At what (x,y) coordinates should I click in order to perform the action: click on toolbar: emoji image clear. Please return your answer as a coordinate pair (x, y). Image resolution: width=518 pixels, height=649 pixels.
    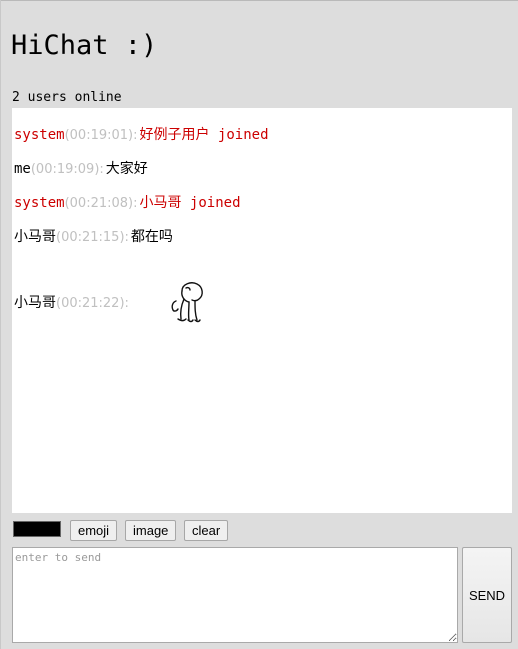
    Looking at the image, I should click on (163, 530).